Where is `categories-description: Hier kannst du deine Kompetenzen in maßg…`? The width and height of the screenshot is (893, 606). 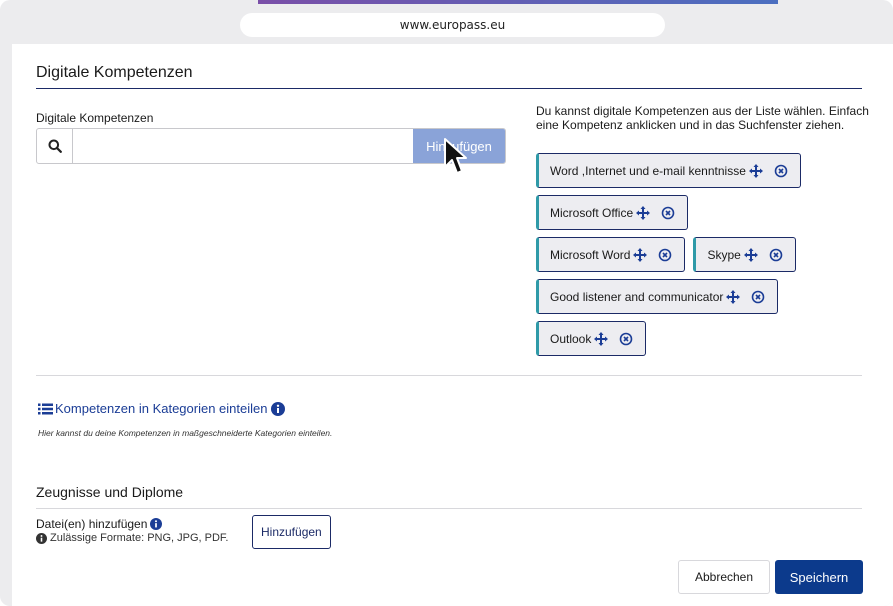
categories-description: Hier kannst du deine Kompetenzen in maßg… is located at coordinates (185, 433).